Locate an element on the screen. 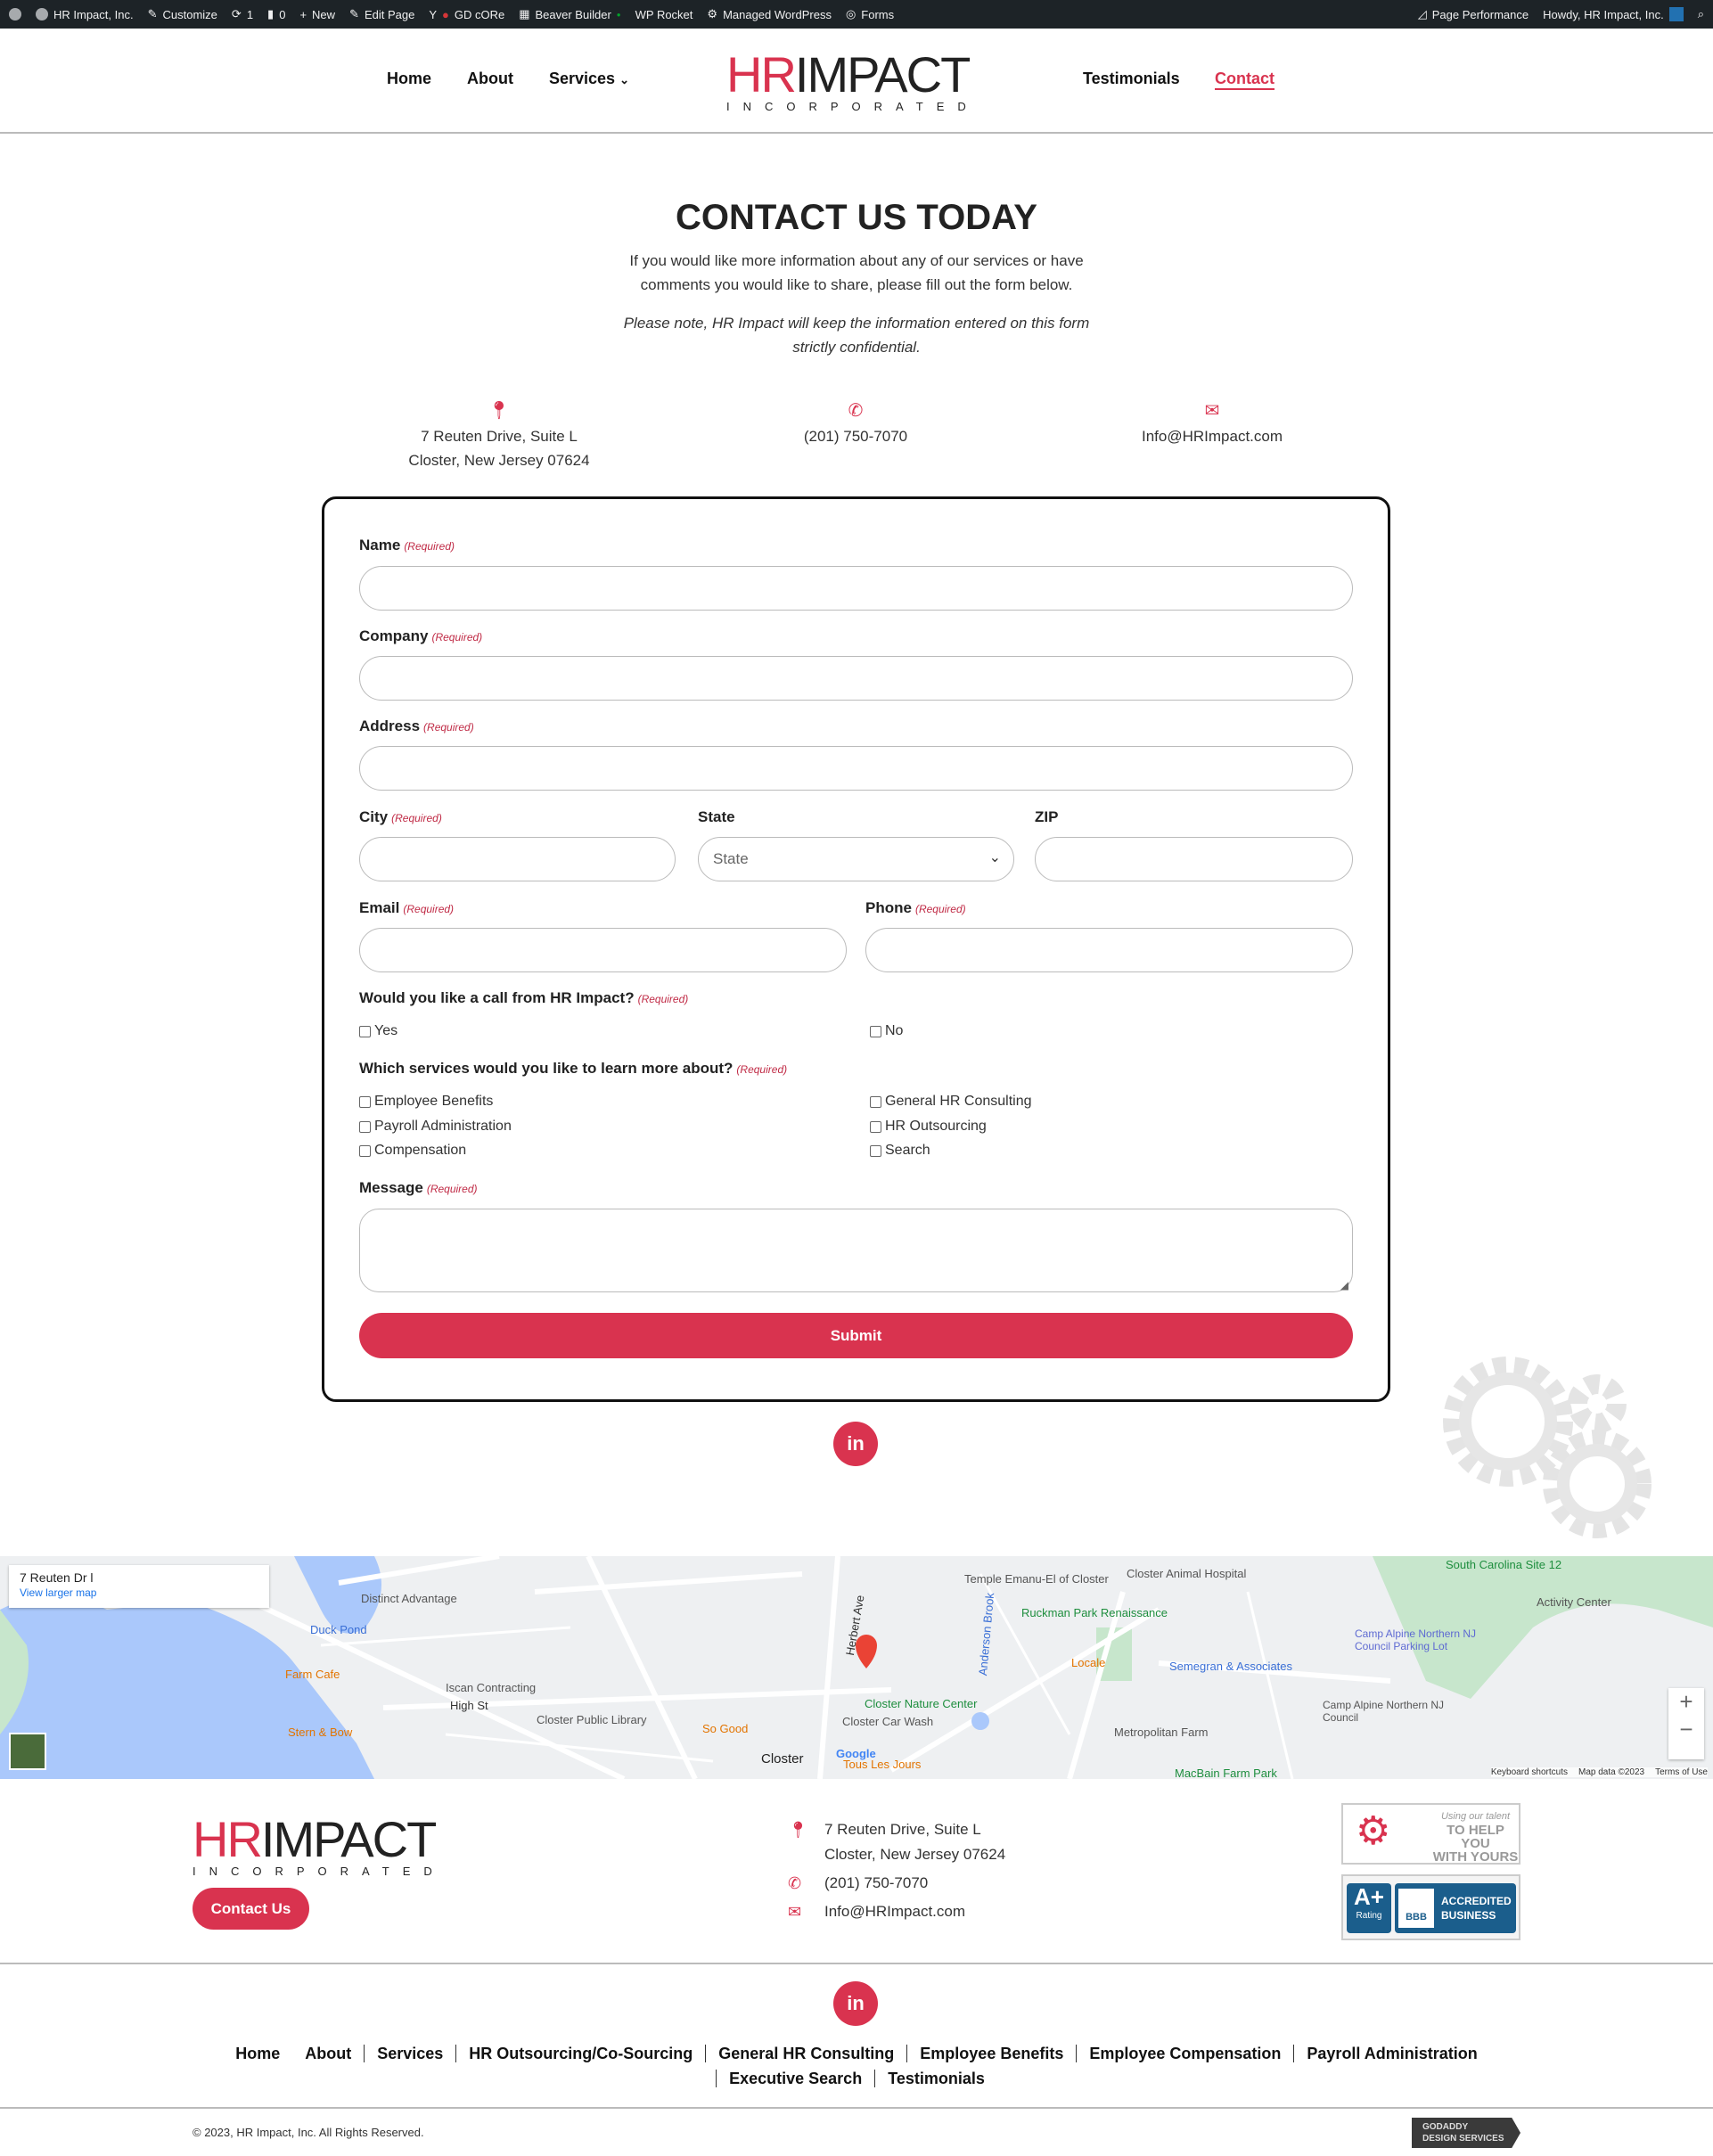 The width and height of the screenshot is (1713, 2156). text: Name is located at coordinates (380, 545).